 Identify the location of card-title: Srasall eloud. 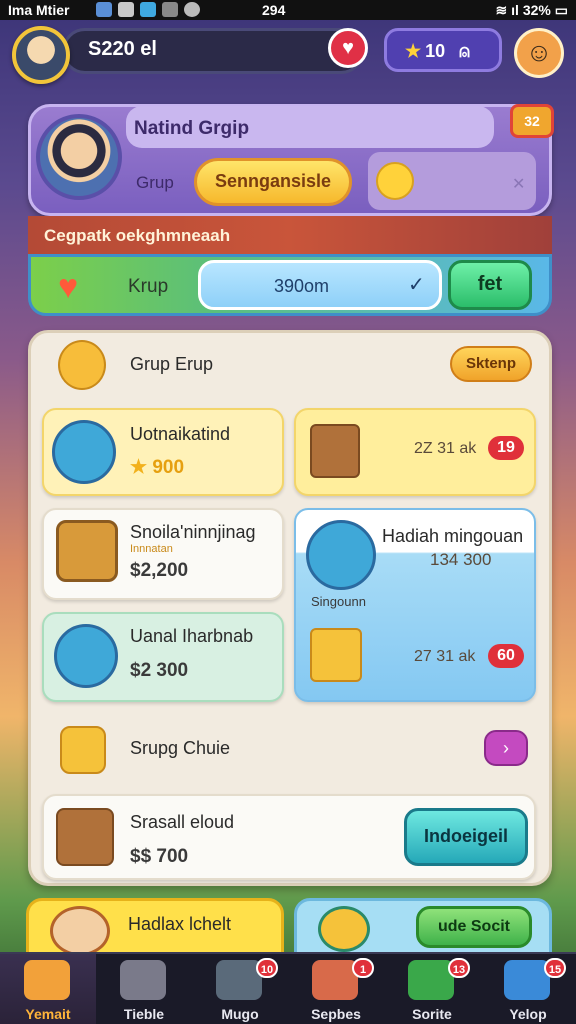
(182, 822).